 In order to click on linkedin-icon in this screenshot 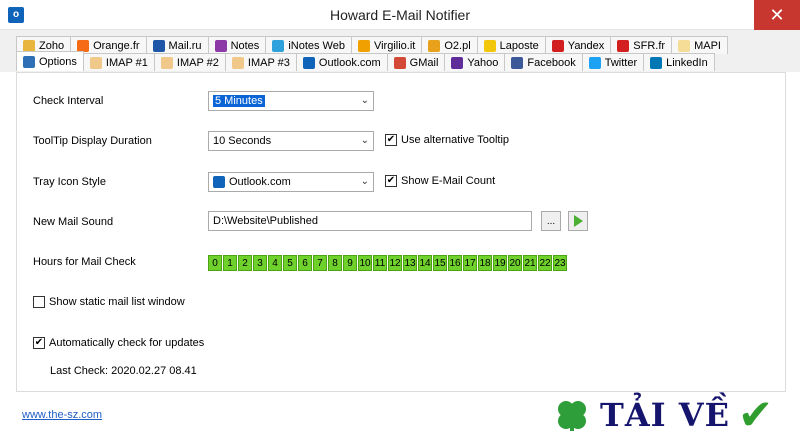, I will do `click(656, 62)`.